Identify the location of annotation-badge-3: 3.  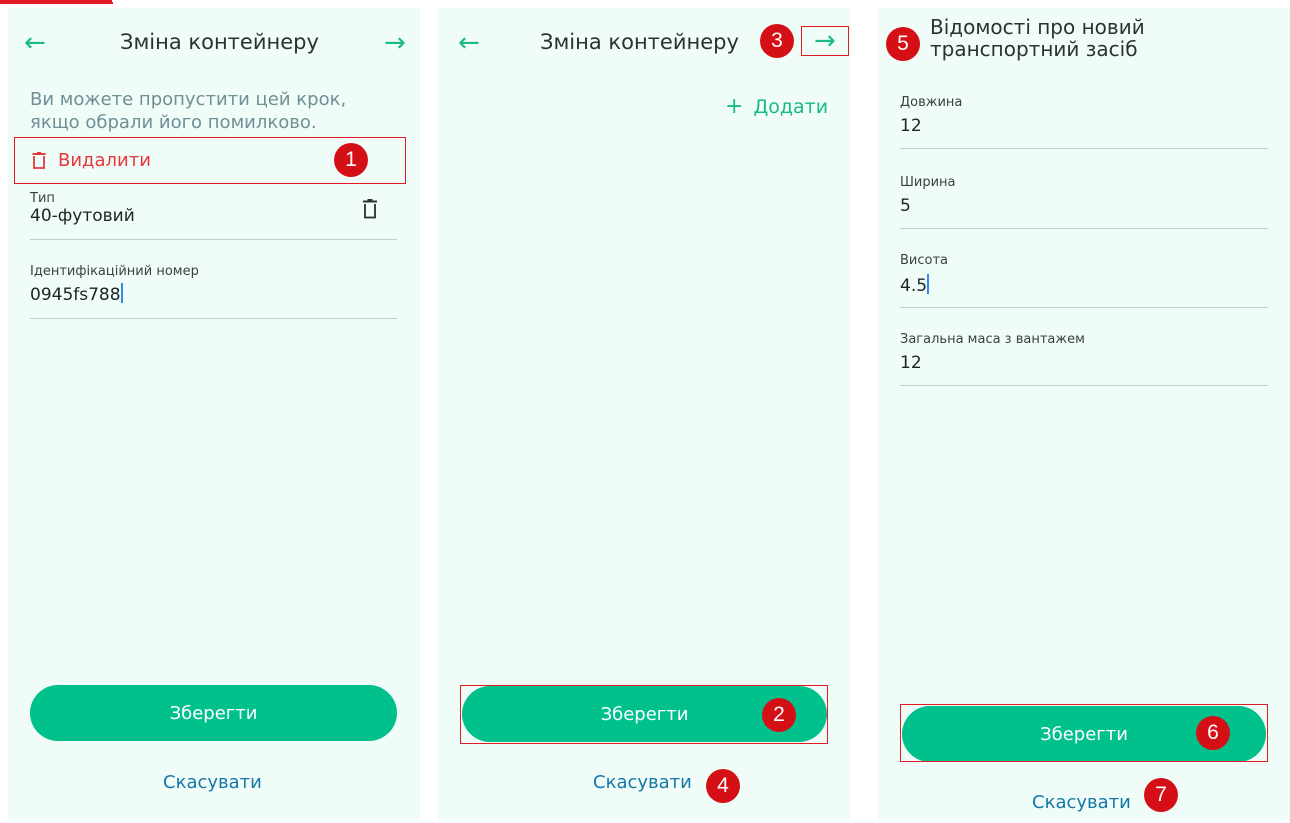
(777, 41).